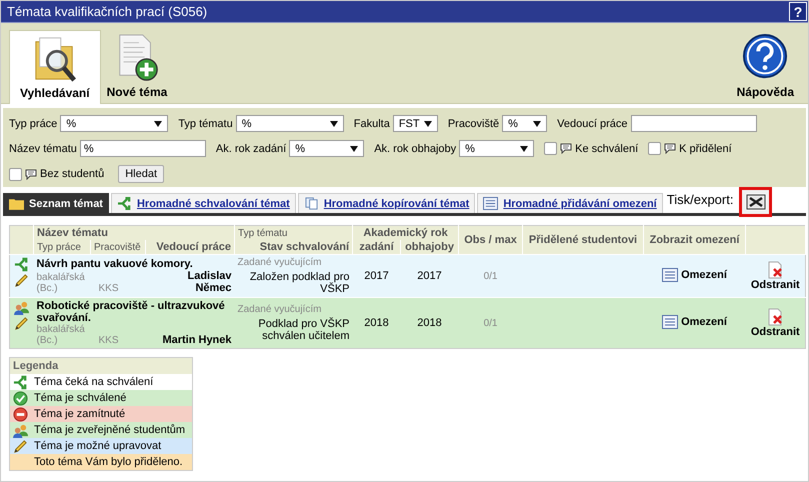 This screenshot has height=482, width=809. I want to click on column-header: Typ práce, so click(62, 247).